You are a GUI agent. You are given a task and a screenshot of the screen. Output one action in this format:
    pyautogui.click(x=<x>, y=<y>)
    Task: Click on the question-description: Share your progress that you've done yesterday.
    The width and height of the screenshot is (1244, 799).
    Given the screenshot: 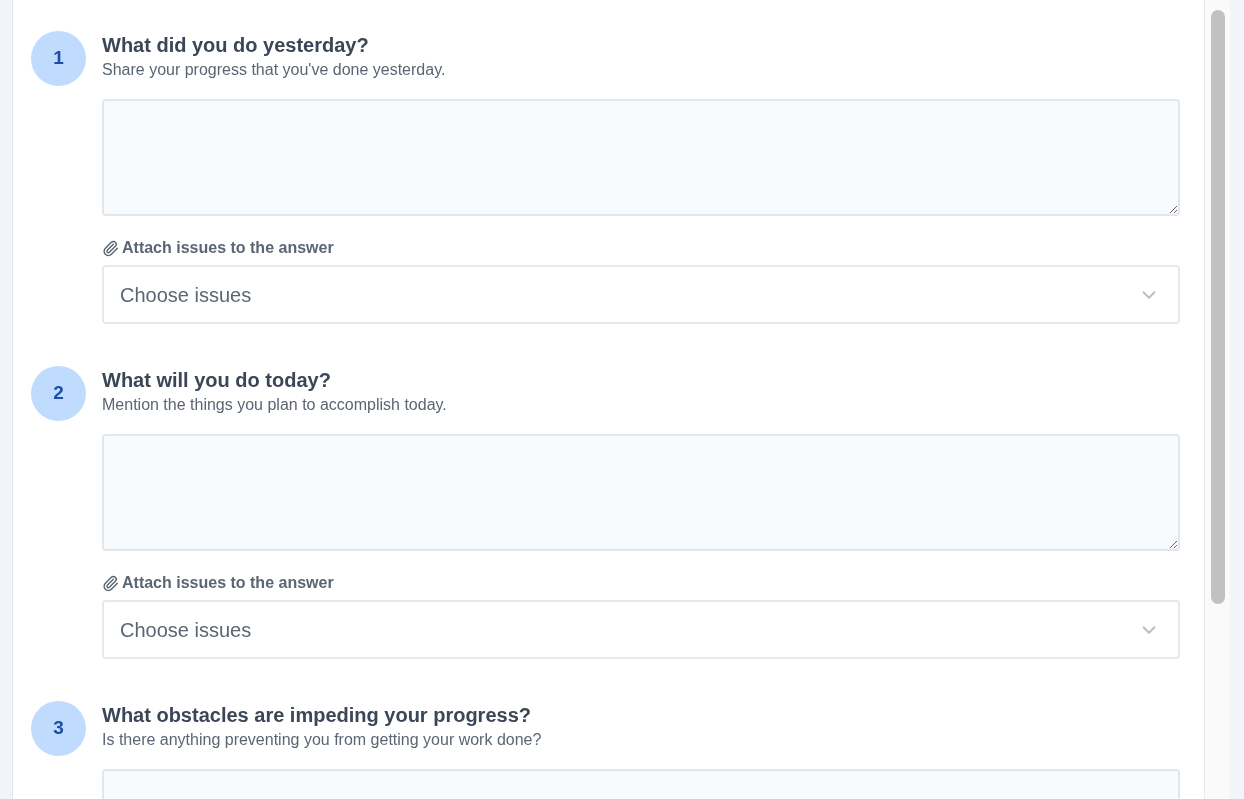 What is the action you would take?
    pyautogui.click(x=274, y=70)
    